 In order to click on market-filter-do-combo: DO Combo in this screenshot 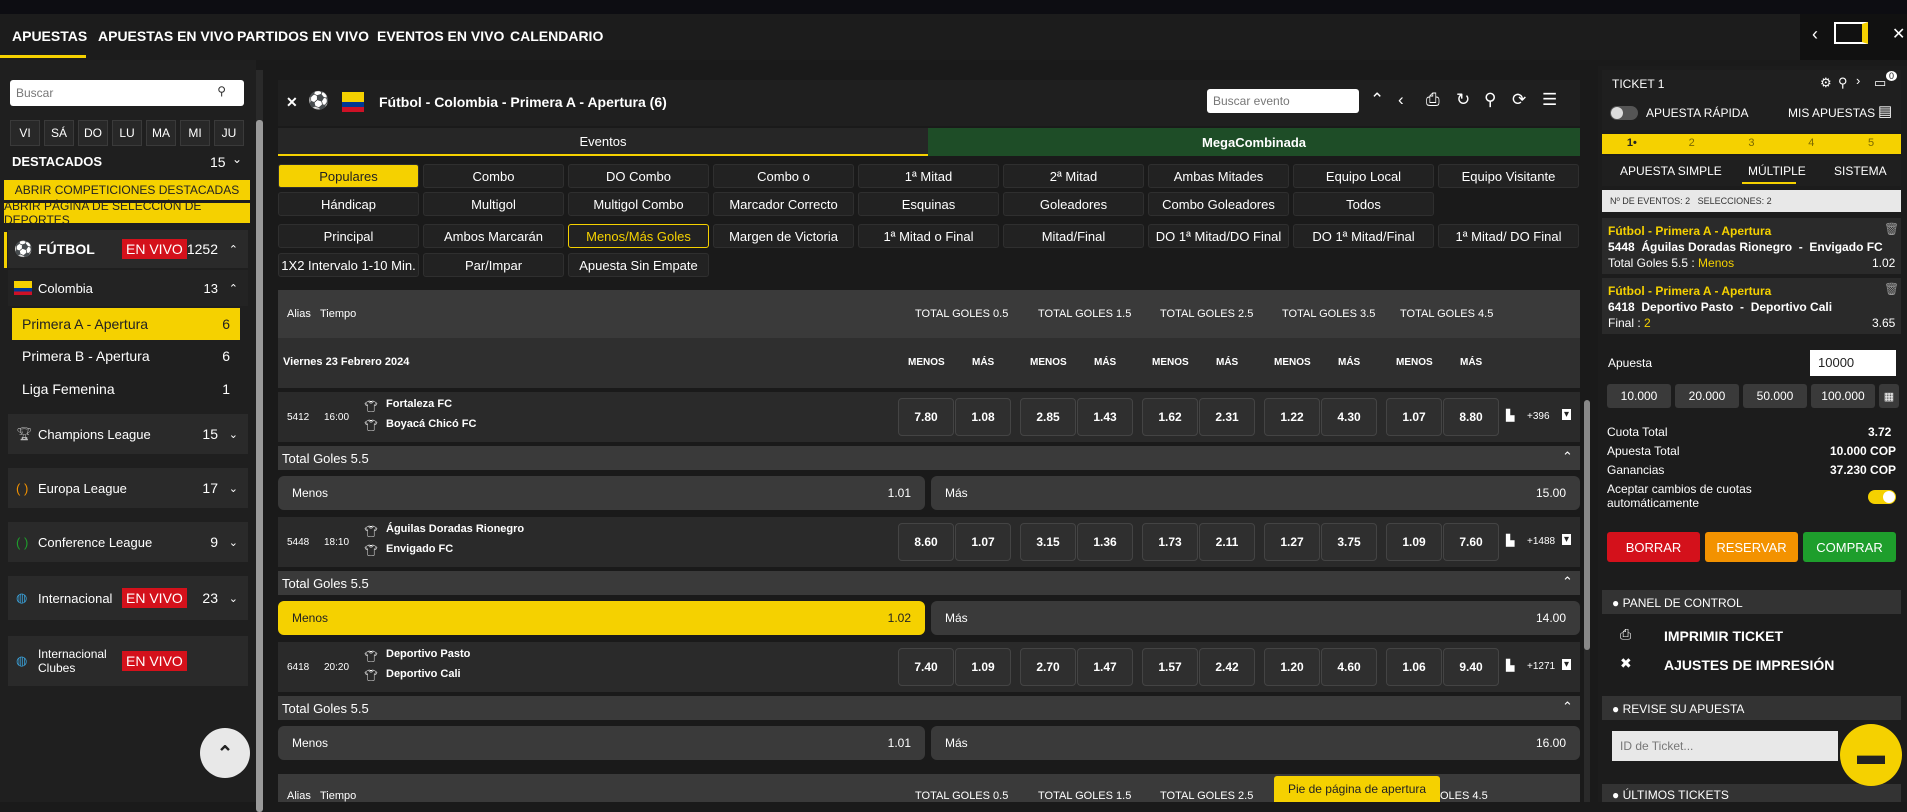, I will do `click(638, 176)`.